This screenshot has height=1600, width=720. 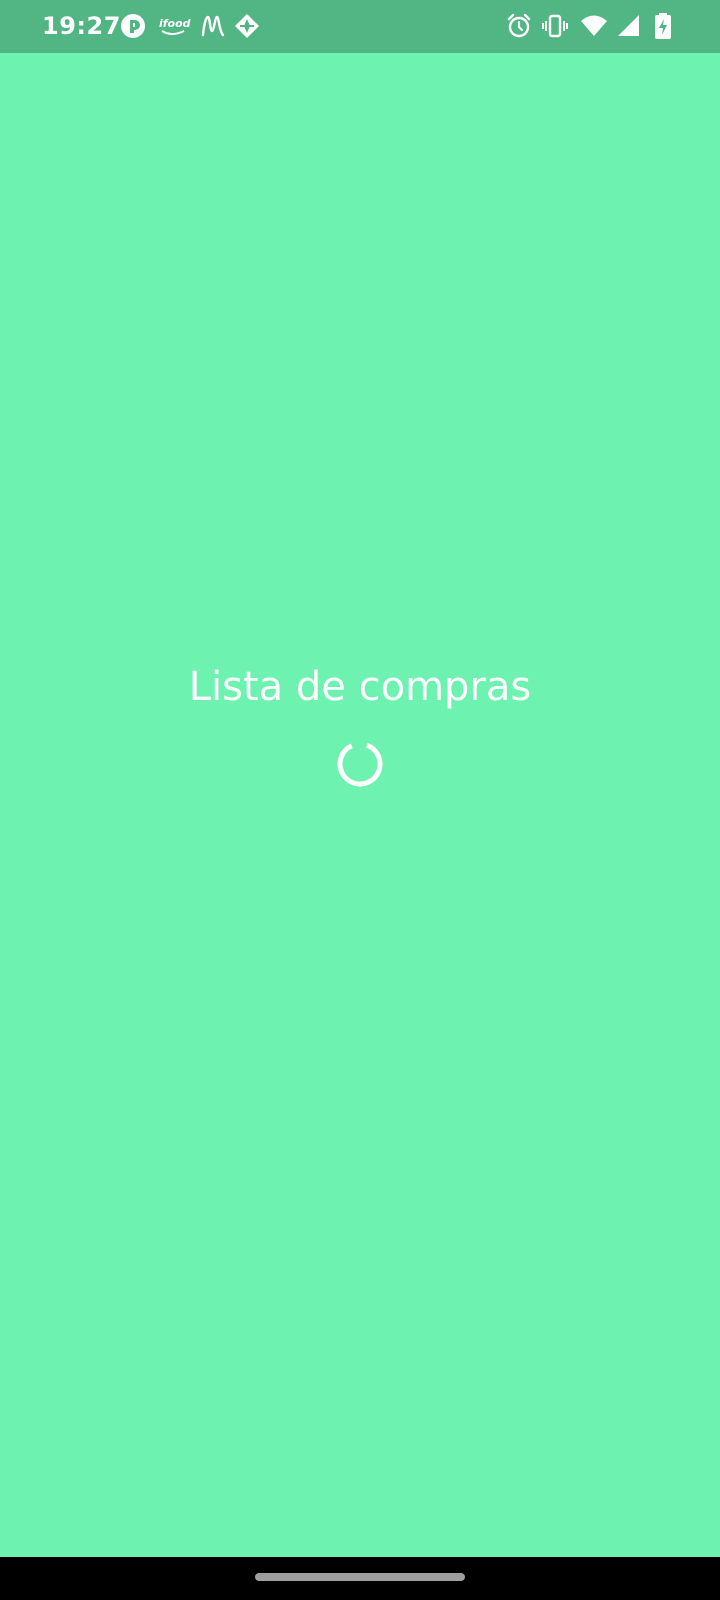 What do you see at coordinates (663, 26) in the screenshot?
I see `battery-charging-icon` at bounding box center [663, 26].